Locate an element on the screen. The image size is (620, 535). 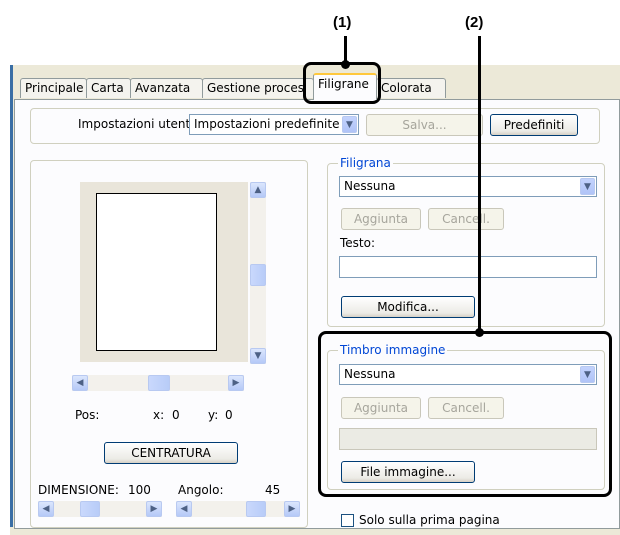
horizontal-scroll-thumb is located at coordinates (159, 383).